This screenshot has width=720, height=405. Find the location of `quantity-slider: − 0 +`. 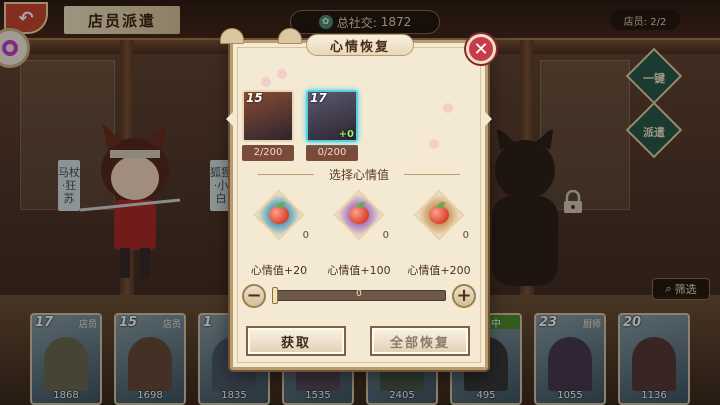

quantity-slider: − 0 + is located at coordinates (359, 296).